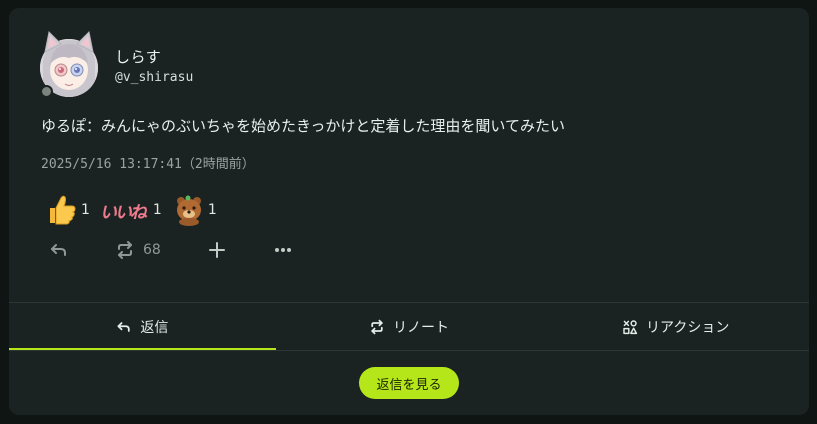  Describe the element at coordinates (409, 350) in the screenshot. I see `divider` at that location.